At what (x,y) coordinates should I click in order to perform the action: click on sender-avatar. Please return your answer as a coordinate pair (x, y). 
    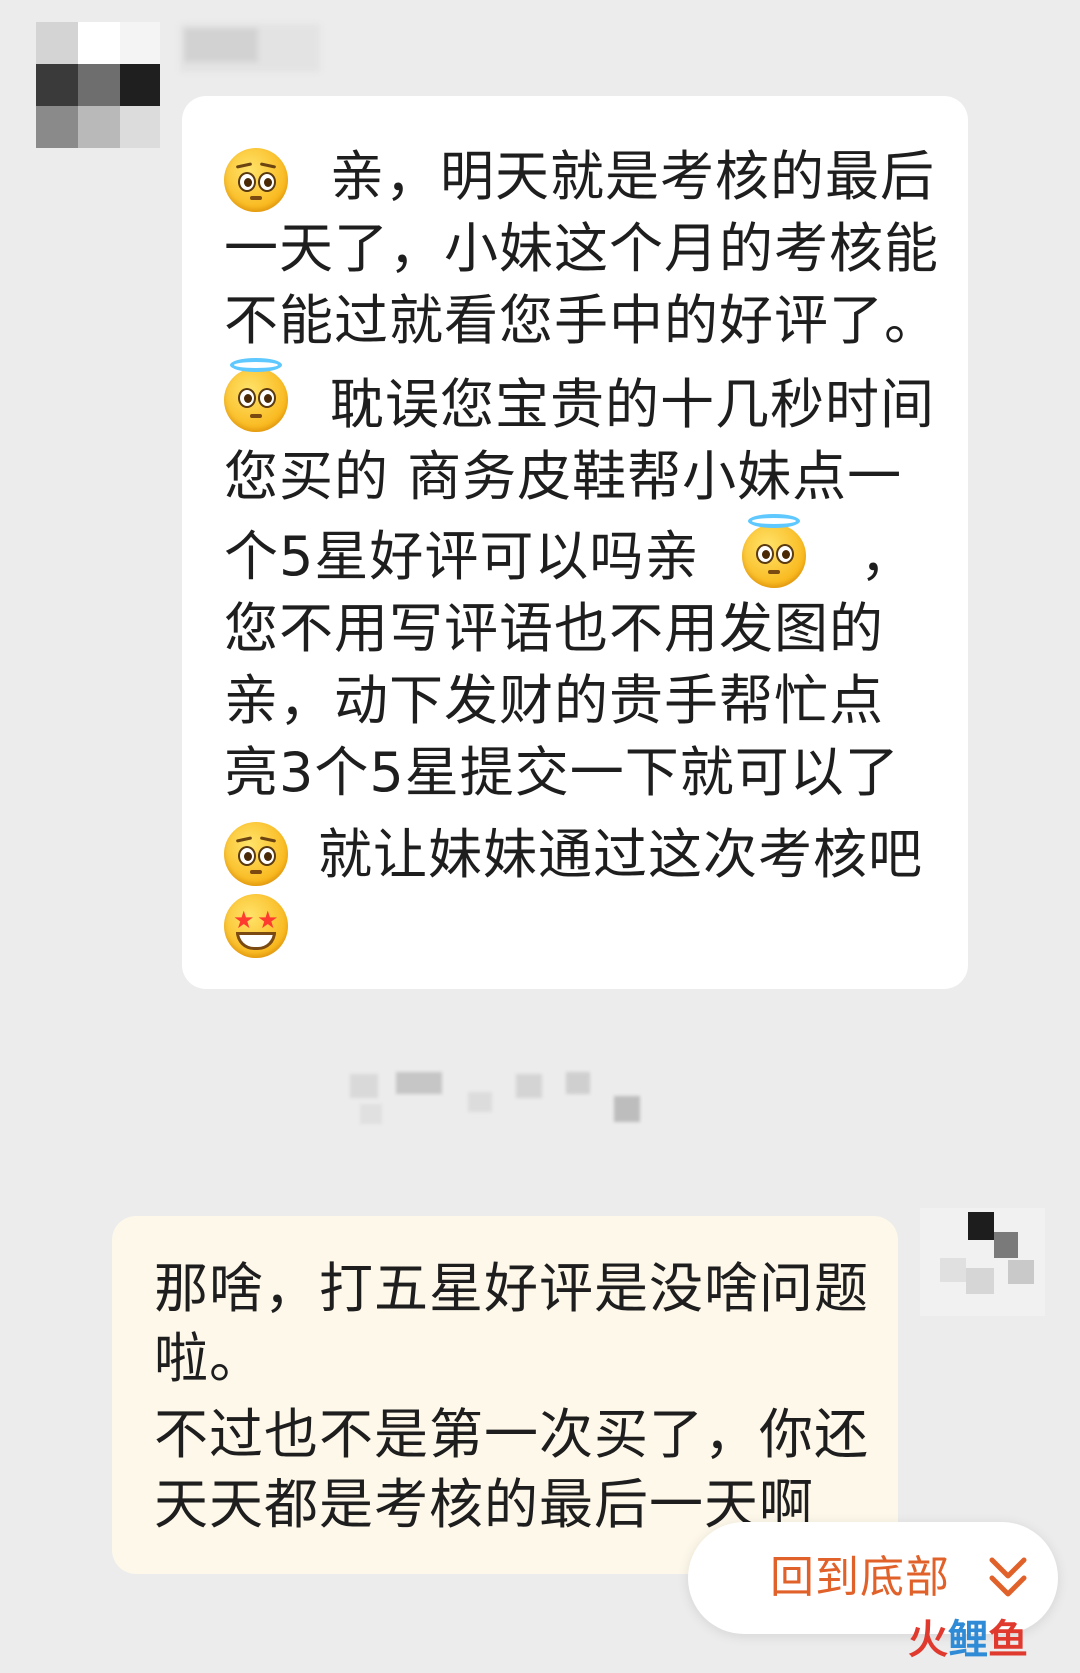
    Looking at the image, I should click on (98, 85).